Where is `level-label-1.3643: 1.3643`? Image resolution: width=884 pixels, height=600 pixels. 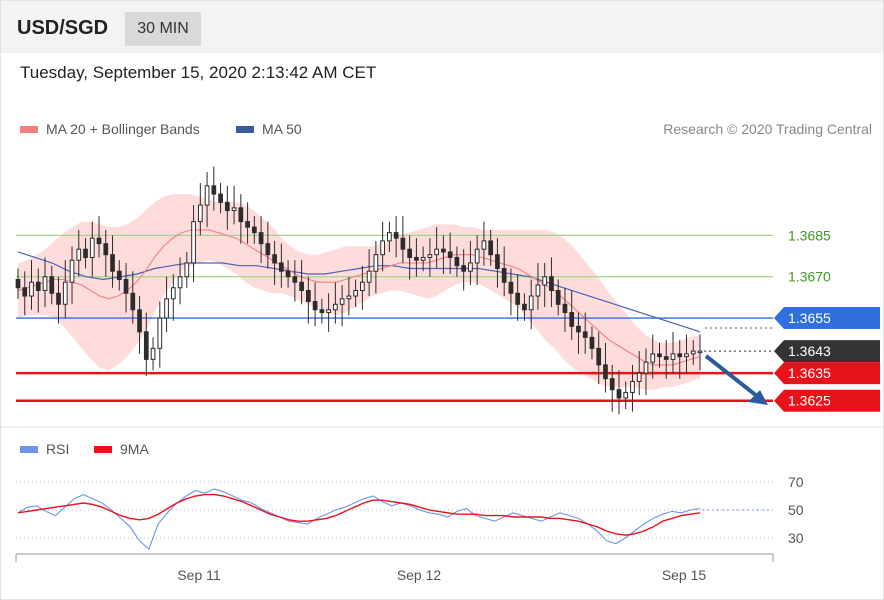
level-label-1.3643: 1.3643 is located at coordinates (827, 351).